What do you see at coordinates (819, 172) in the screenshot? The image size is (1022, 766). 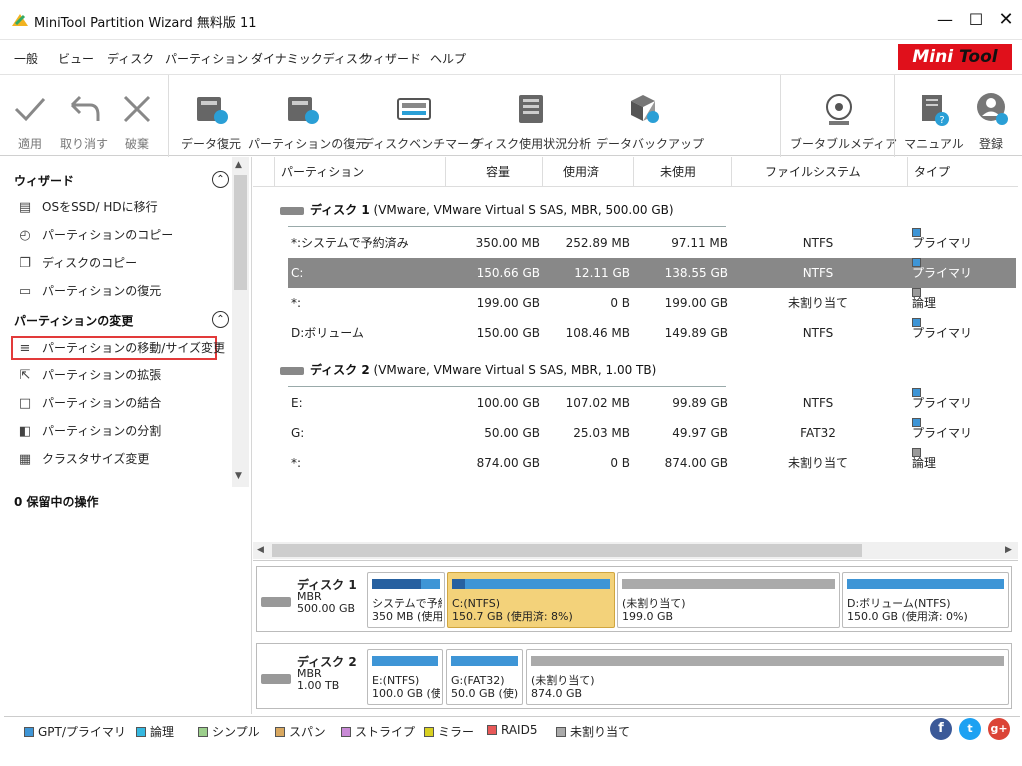 I see `col-filesystem: ファイルシステム` at bounding box center [819, 172].